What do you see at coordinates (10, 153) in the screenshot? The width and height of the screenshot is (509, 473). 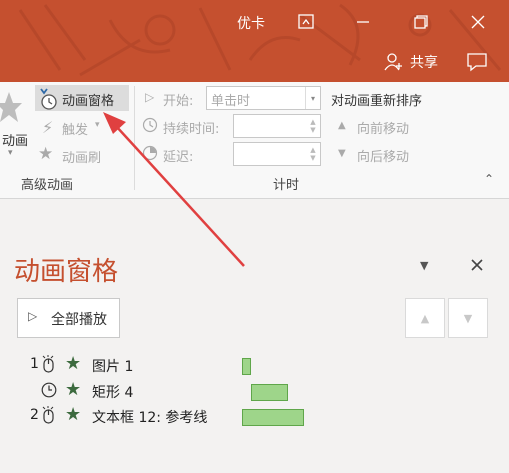 I see `add-animation-dropdown-icon: ▾` at bounding box center [10, 153].